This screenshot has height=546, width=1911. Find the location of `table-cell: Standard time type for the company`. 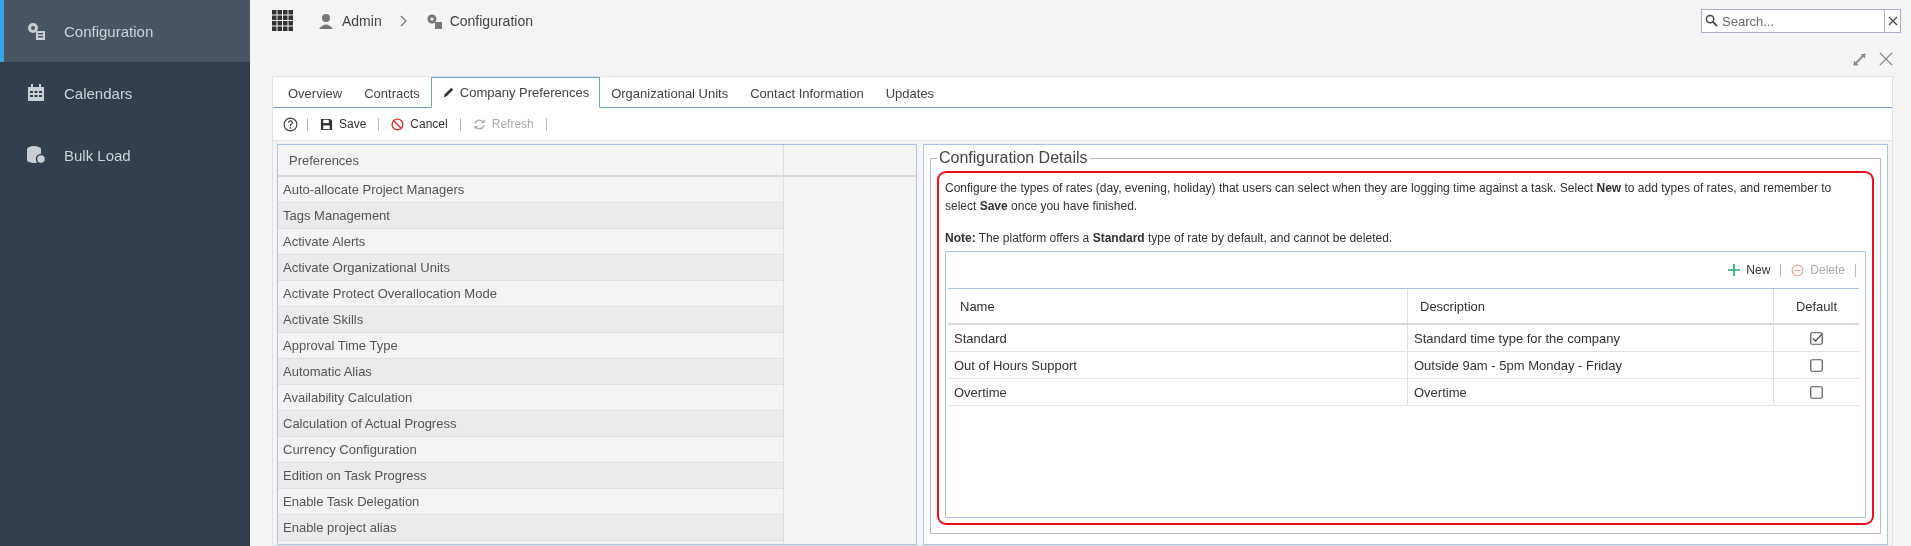

table-cell: Standard time type for the company is located at coordinates (1591, 338).